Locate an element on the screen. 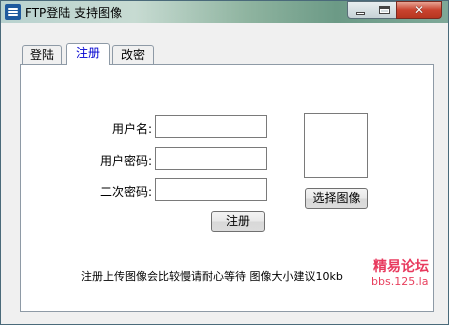 The height and width of the screenshot is (325, 449). watermark-url: bbs.125.la is located at coordinates (400, 281).